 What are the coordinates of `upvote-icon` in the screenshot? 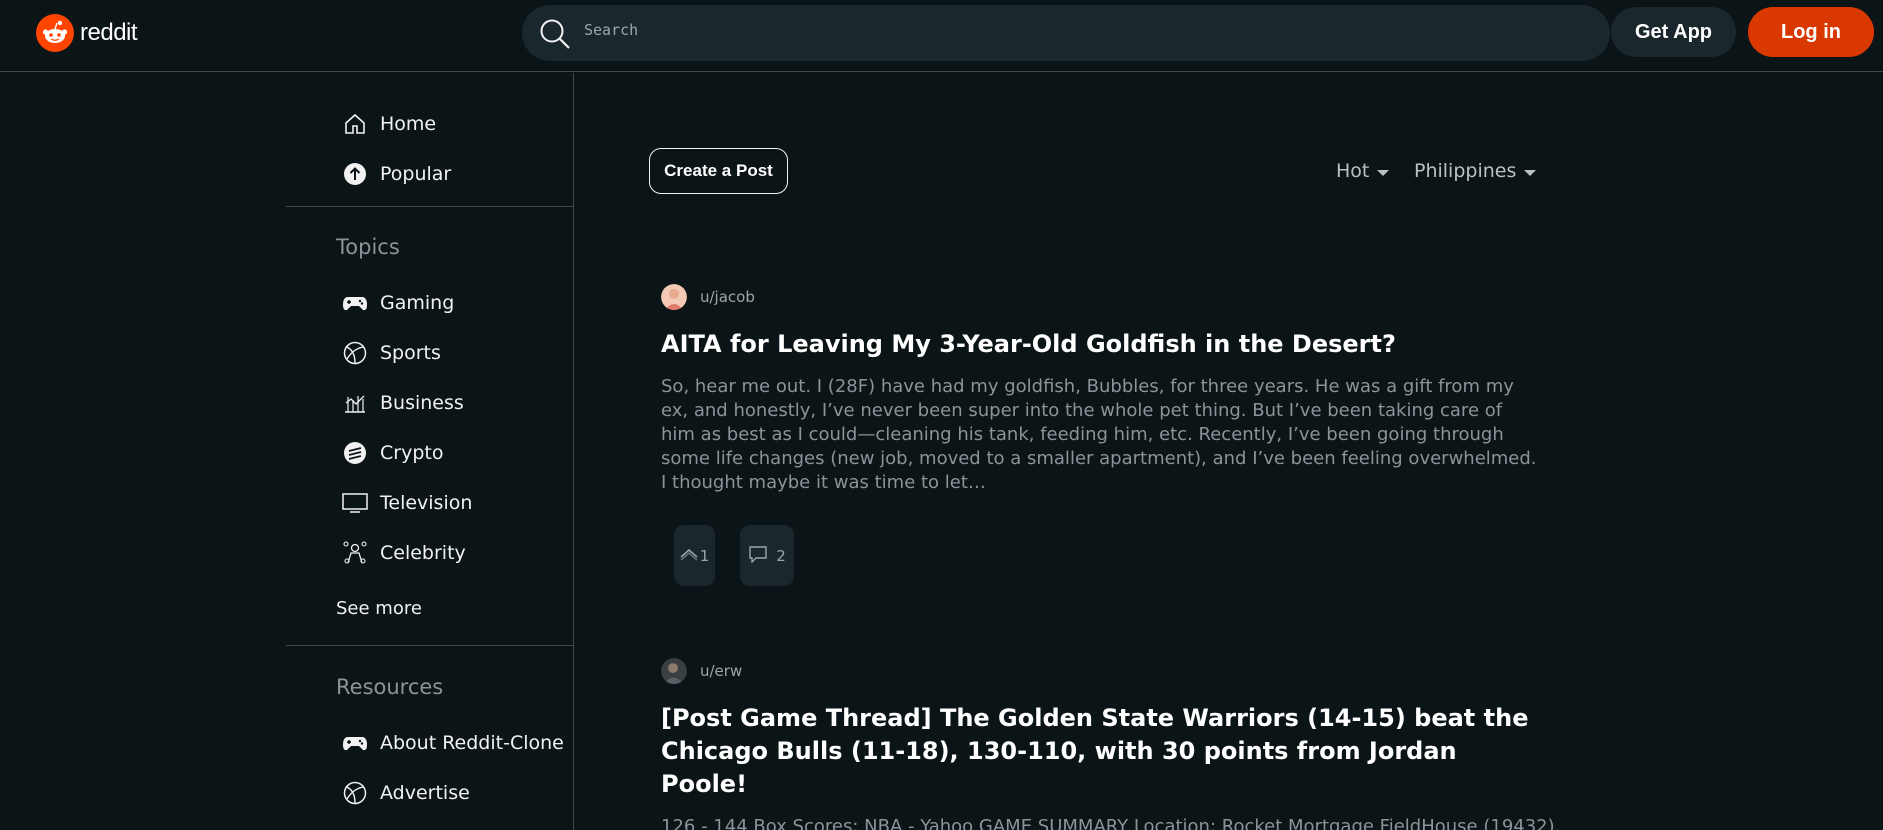 It's located at (689, 556).